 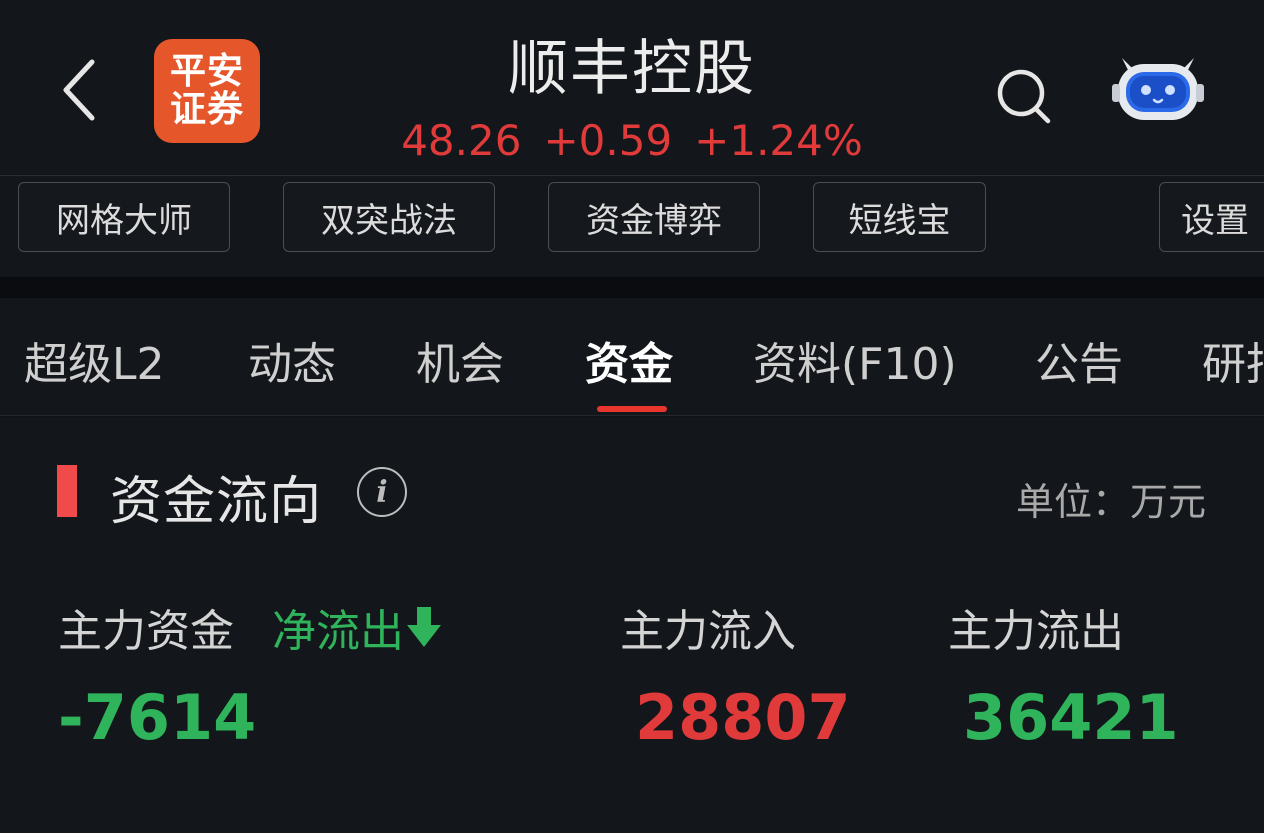 I want to click on tab-announcements: 公告, so click(x=1079, y=360).